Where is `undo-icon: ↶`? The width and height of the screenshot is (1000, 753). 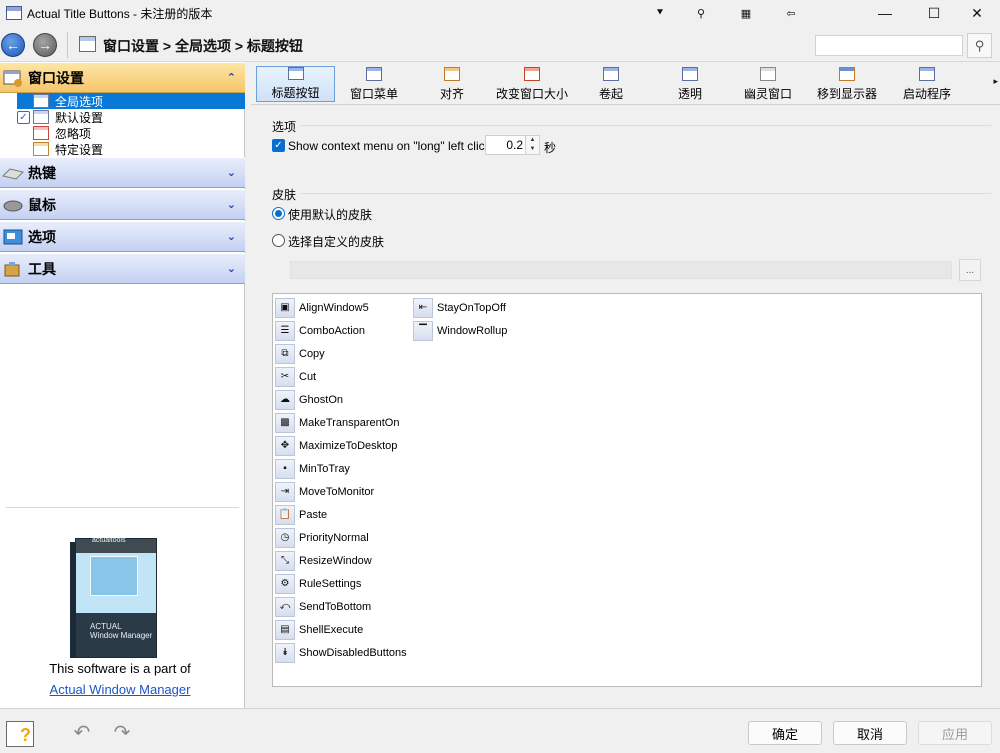 undo-icon: ↶ is located at coordinates (82, 733).